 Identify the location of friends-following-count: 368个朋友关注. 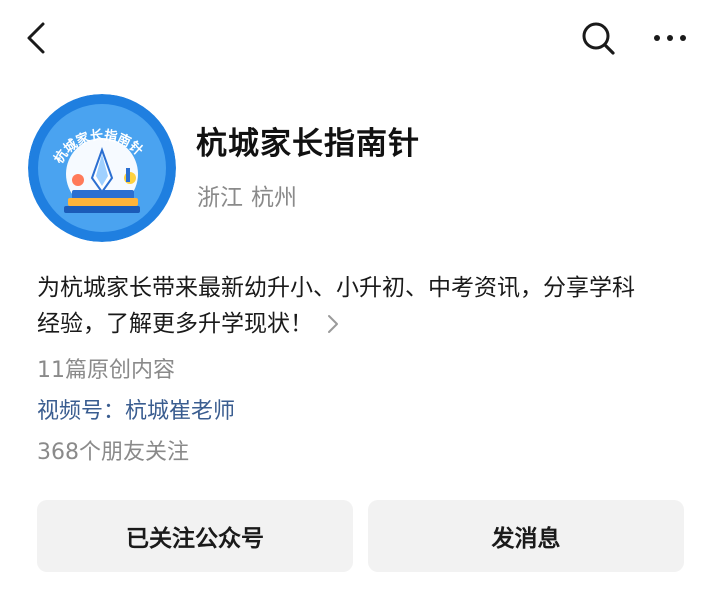
(113, 452).